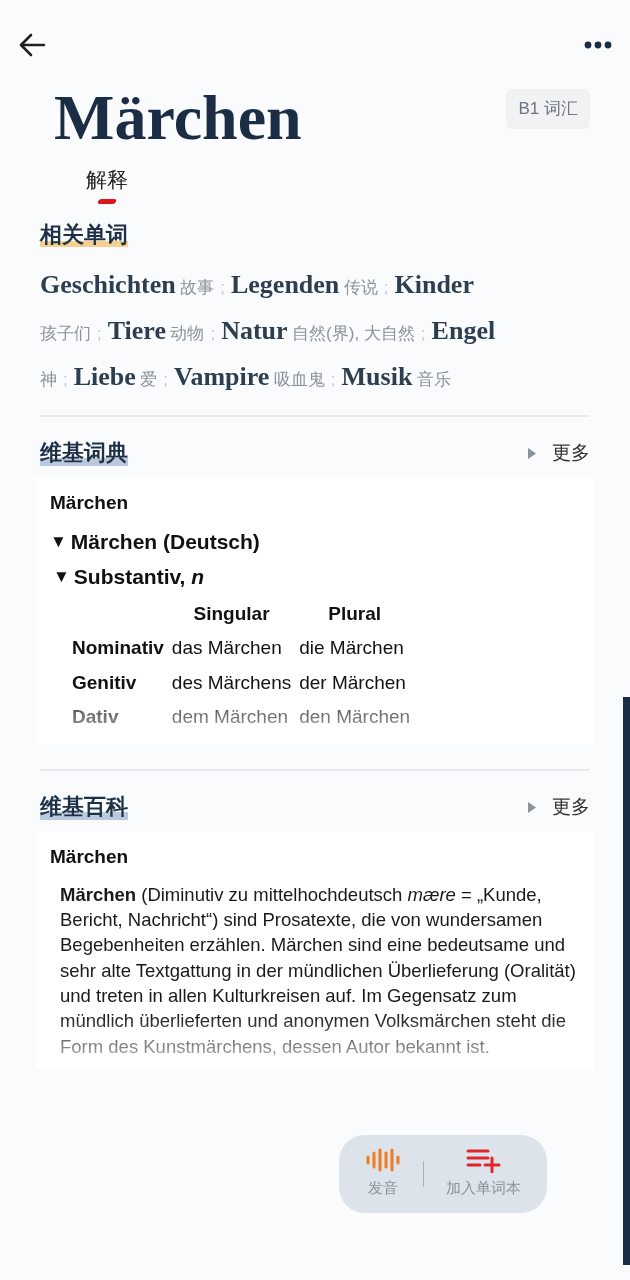 The image size is (630, 1280). What do you see at coordinates (32, 45) in the screenshot?
I see `back-arrow-icon` at bounding box center [32, 45].